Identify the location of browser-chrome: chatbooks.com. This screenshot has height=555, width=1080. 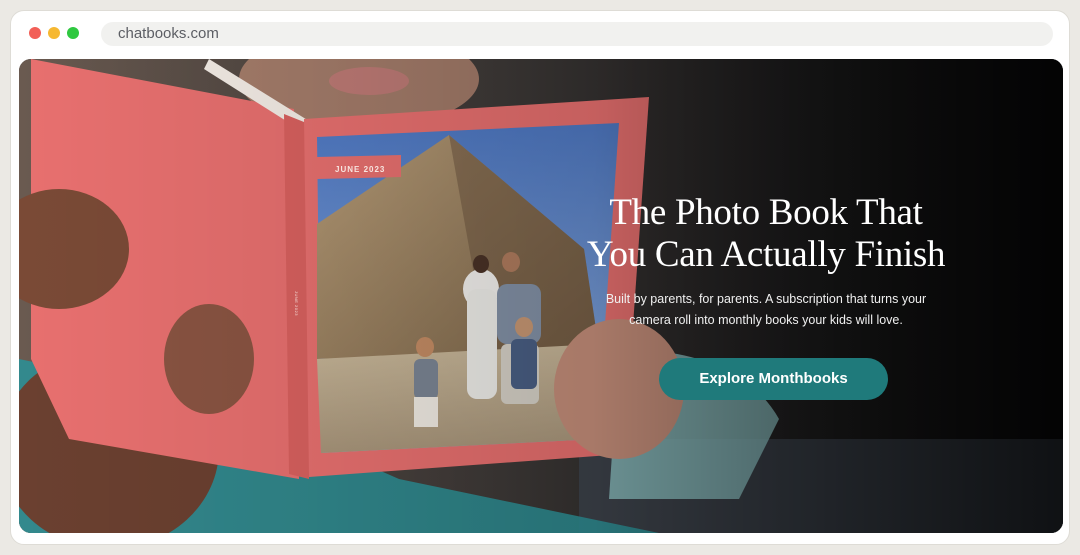
(540, 35).